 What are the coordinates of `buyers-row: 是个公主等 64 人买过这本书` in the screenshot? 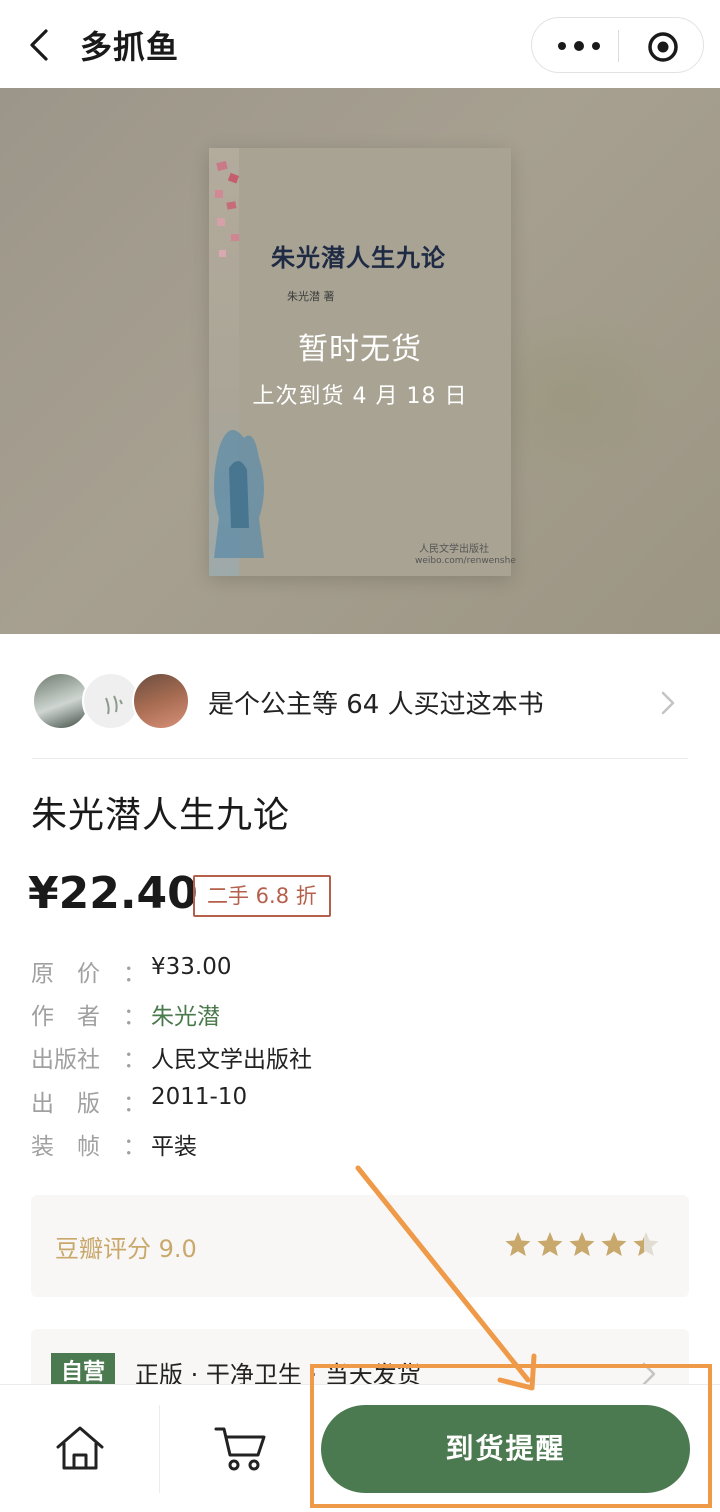 It's located at (360, 696).